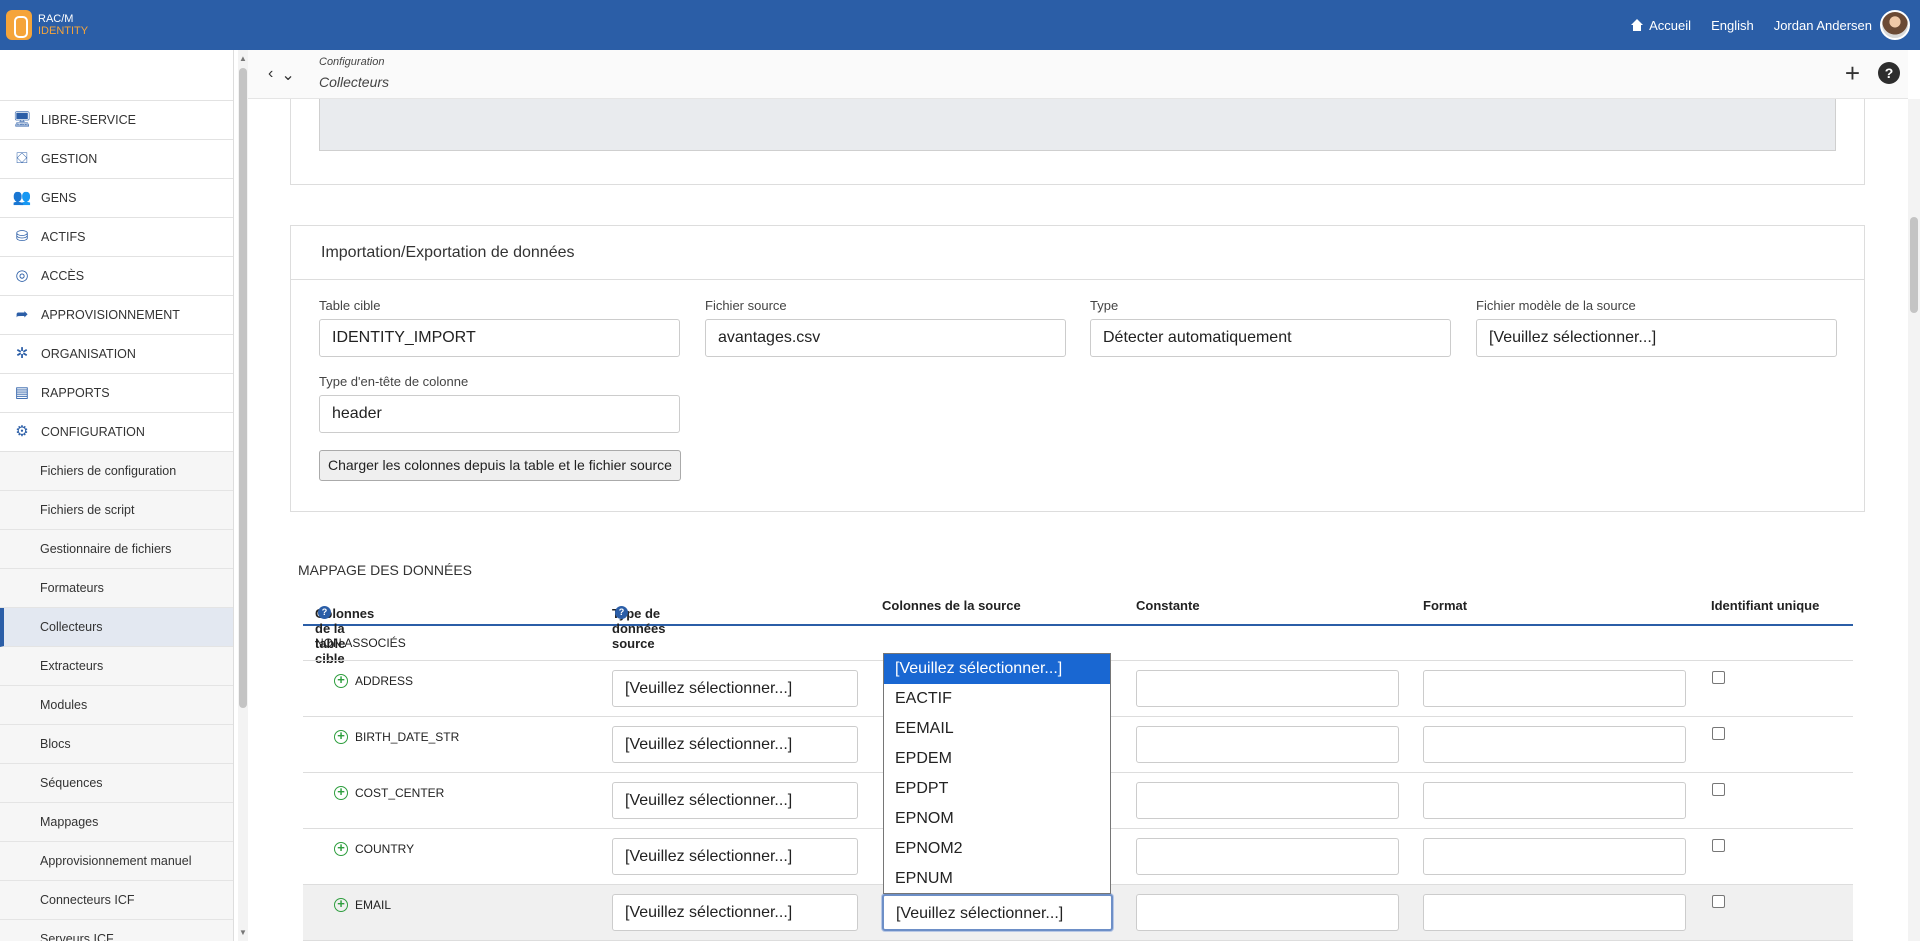 This screenshot has height=941, width=1920. What do you see at coordinates (287, 75) in the screenshot?
I see `chevron-down-icon: ⌄` at bounding box center [287, 75].